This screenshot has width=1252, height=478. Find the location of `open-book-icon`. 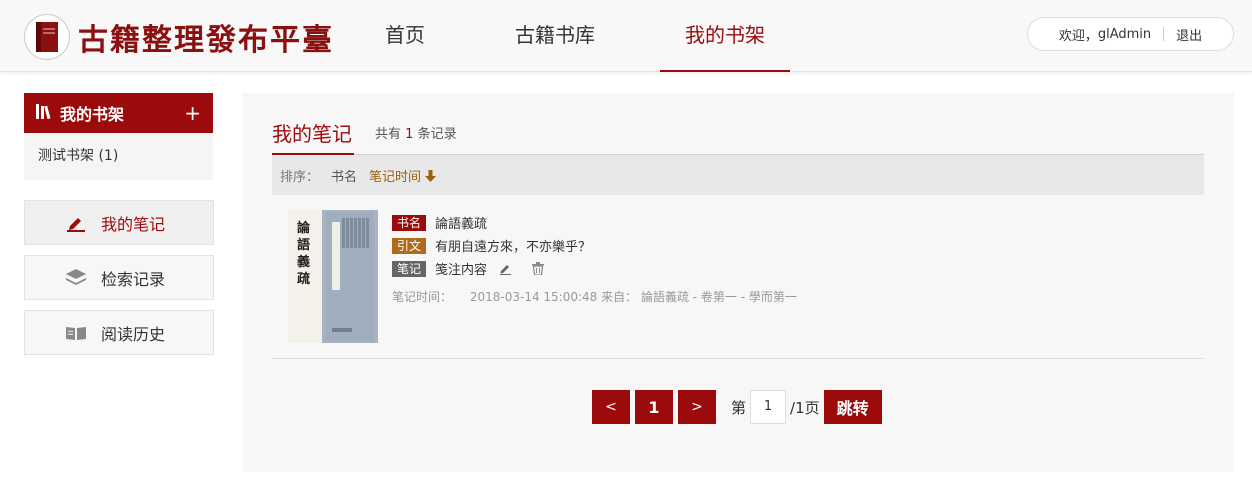

open-book-icon is located at coordinates (76, 333).